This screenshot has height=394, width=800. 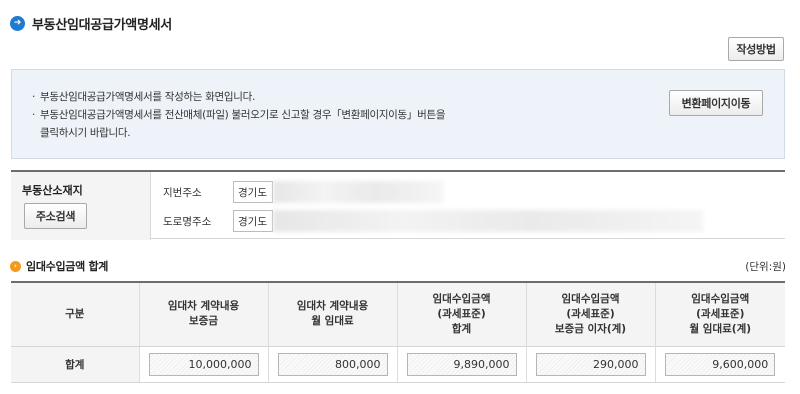 I want to click on header-line: 월 임대료, so click(x=332, y=321).